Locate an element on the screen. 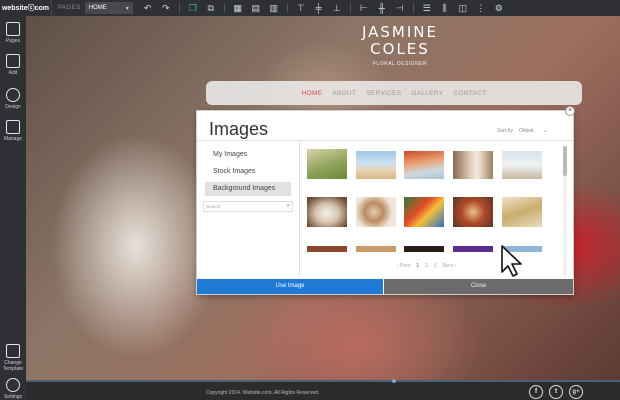 The height and width of the screenshot is (400, 620). align-center-icon: ╫ is located at coordinates (382, 8).